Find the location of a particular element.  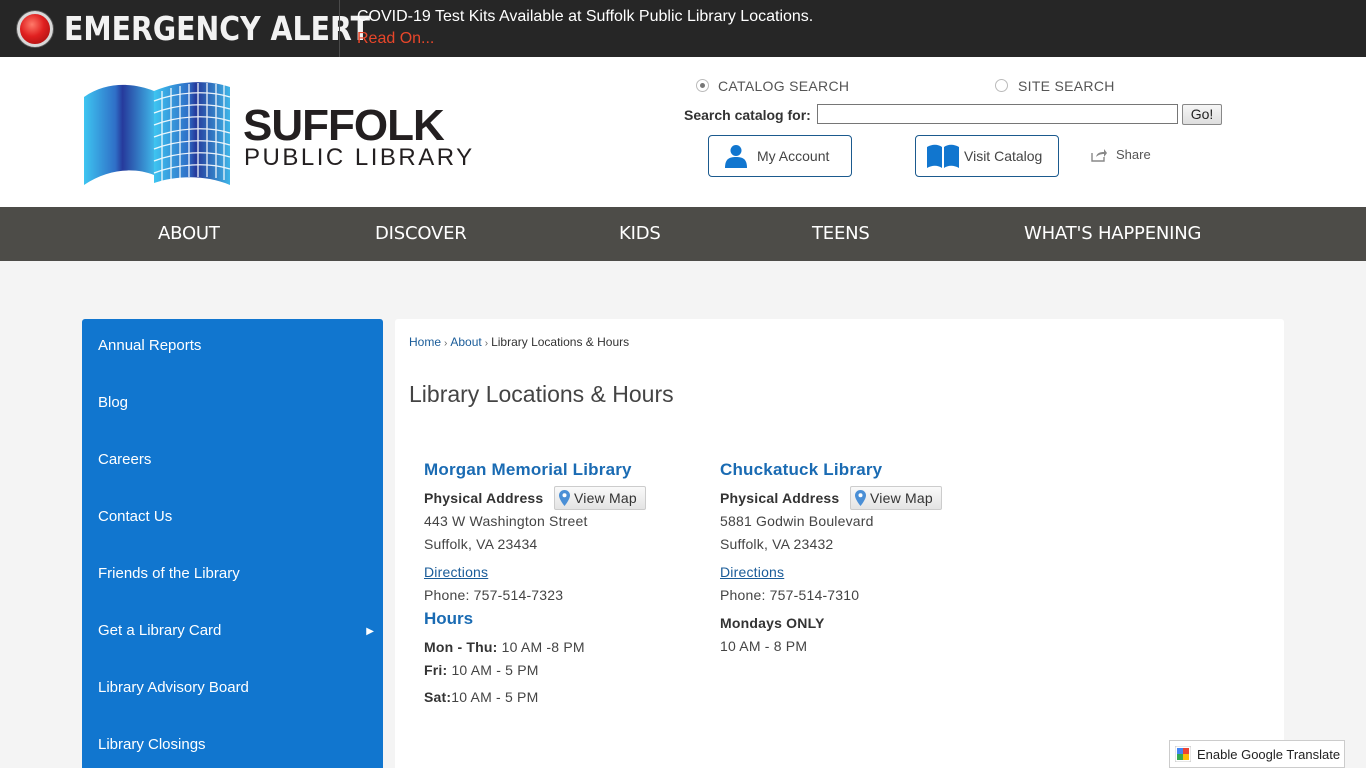

hours-note: 10 AM - 8 PM is located at coordinates (764, 646).